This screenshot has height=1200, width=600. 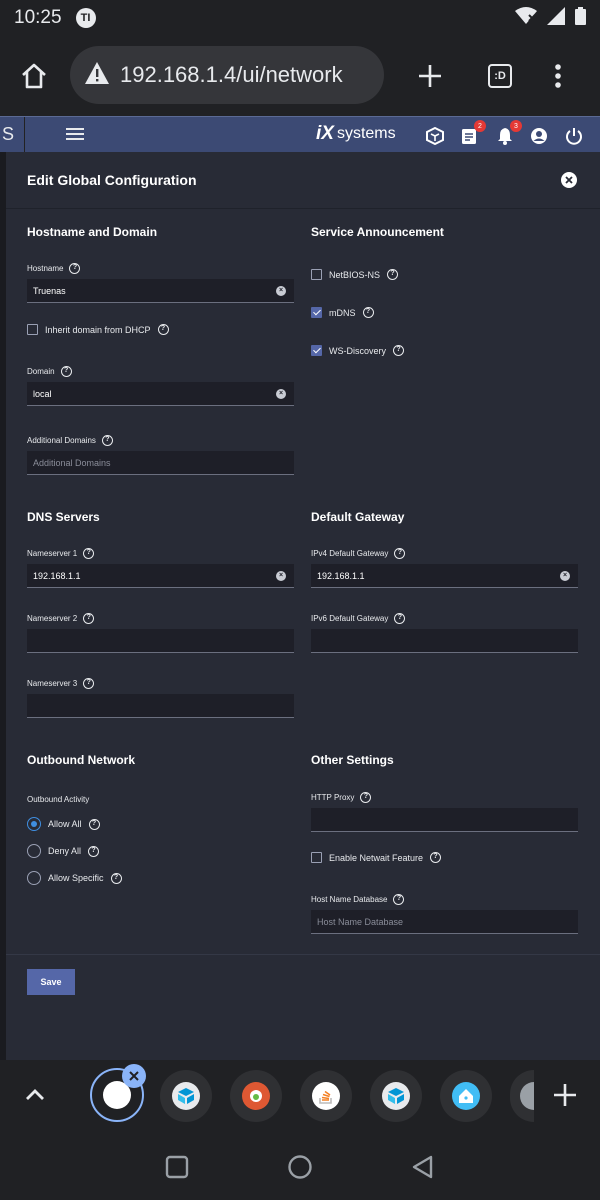 What do you see at coordinates (160, 394) in the screenshot?
I see `domain-input: local ×` at bounding box center [160, 394].